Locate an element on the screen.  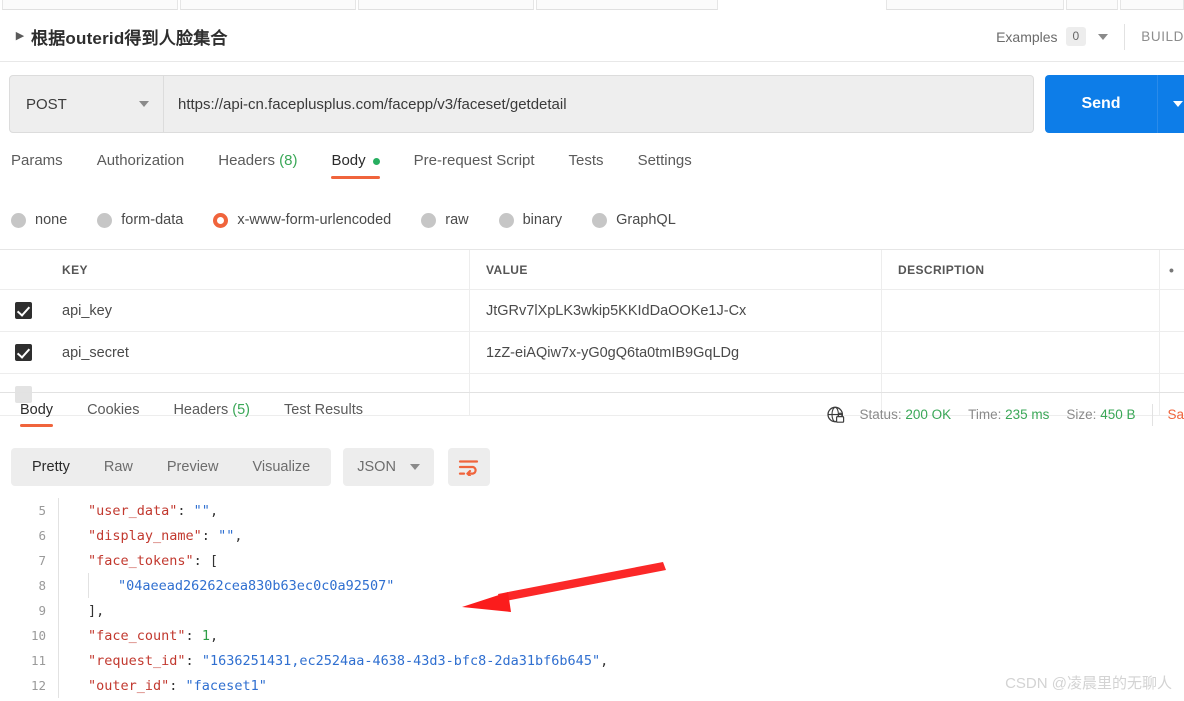
param-key-cell: api_key is located at coordinates (258, 310).